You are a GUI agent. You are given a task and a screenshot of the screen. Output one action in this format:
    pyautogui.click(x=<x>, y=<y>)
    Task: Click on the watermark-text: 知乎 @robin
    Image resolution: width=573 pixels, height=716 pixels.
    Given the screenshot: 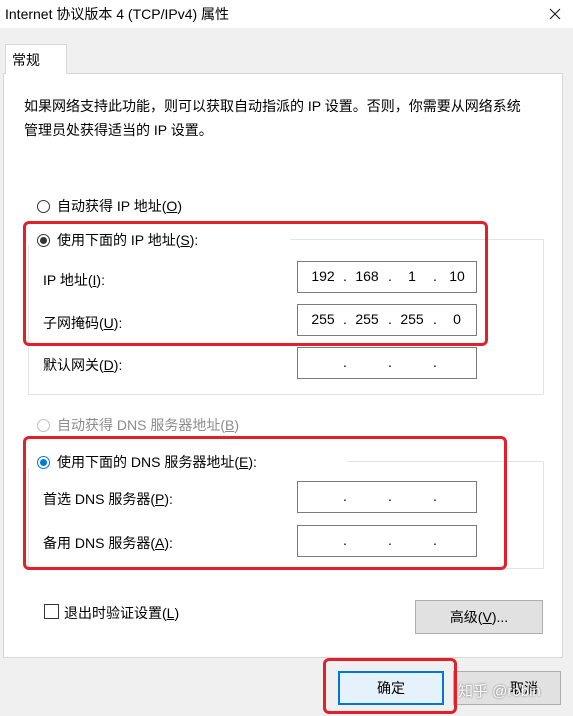 What is the action you would take?
    pyautogui.click(x=499, y=691)
    